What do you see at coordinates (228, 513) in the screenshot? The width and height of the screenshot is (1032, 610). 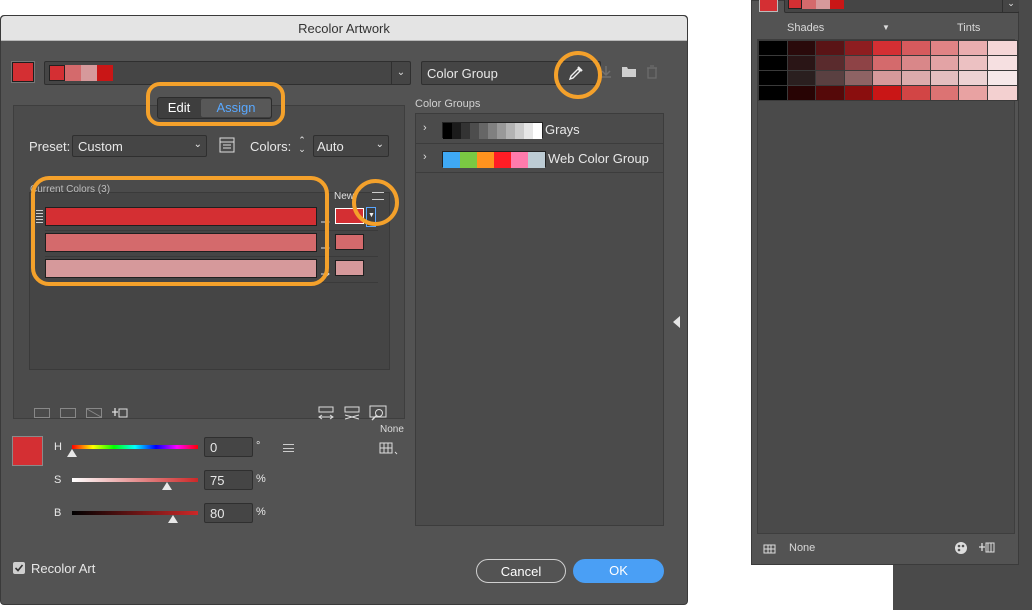 I see `slider-value-input: 80` at bounding box center [228, 513].